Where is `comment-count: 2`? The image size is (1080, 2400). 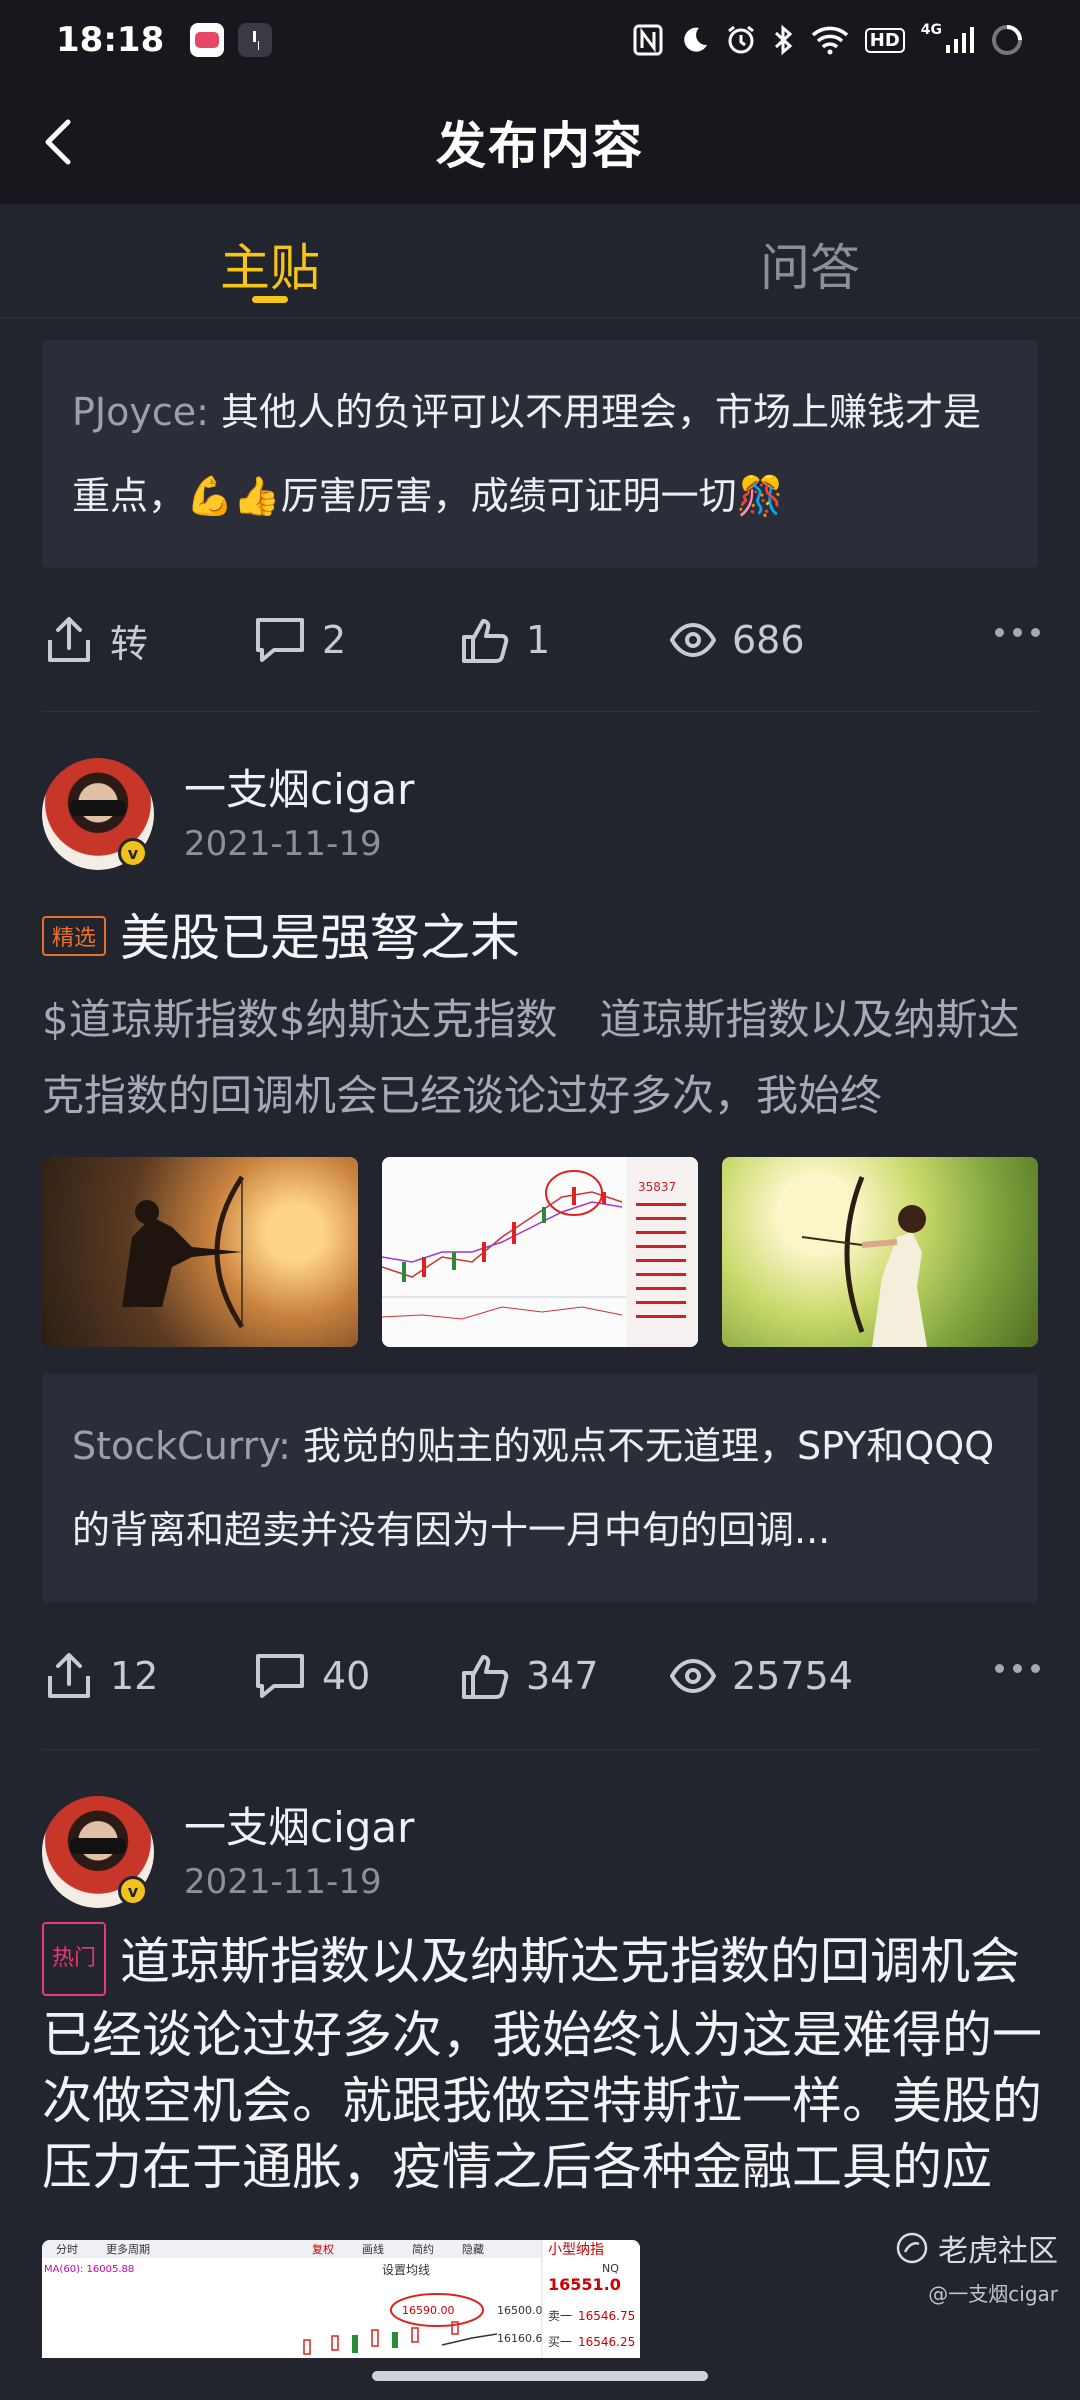 comment-count: 2 is located at coordinates (334, 640).